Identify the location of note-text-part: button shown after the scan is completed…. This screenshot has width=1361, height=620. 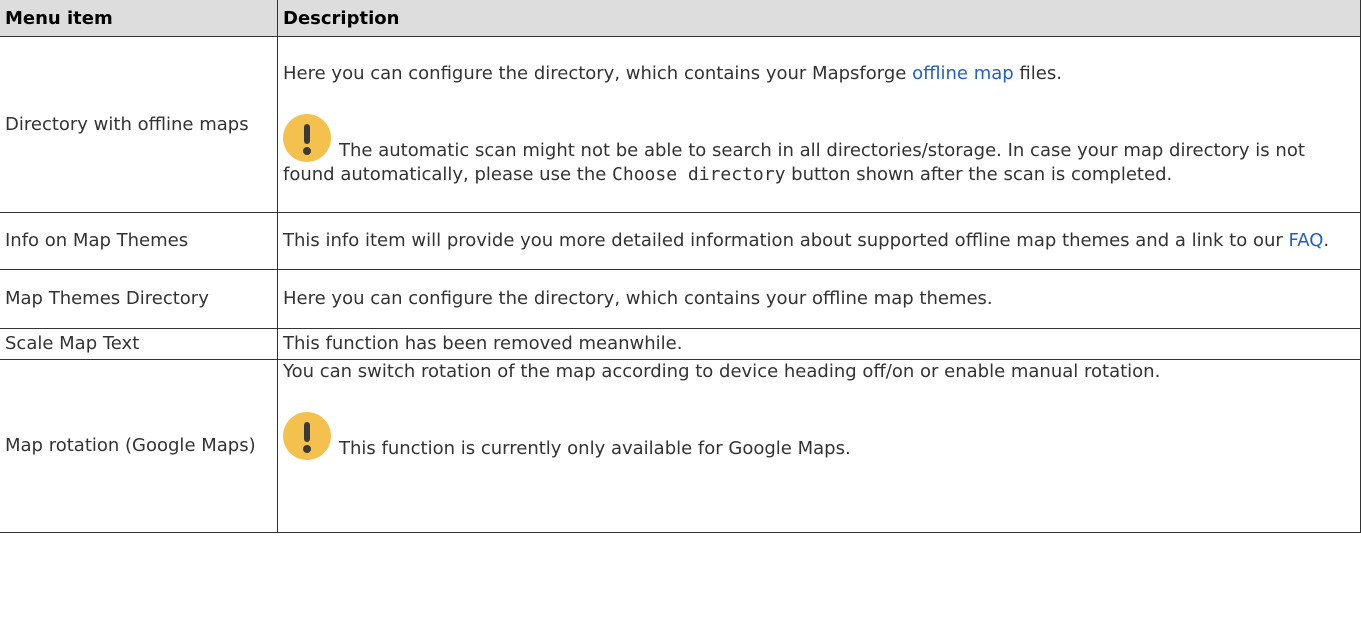
(979, 174).